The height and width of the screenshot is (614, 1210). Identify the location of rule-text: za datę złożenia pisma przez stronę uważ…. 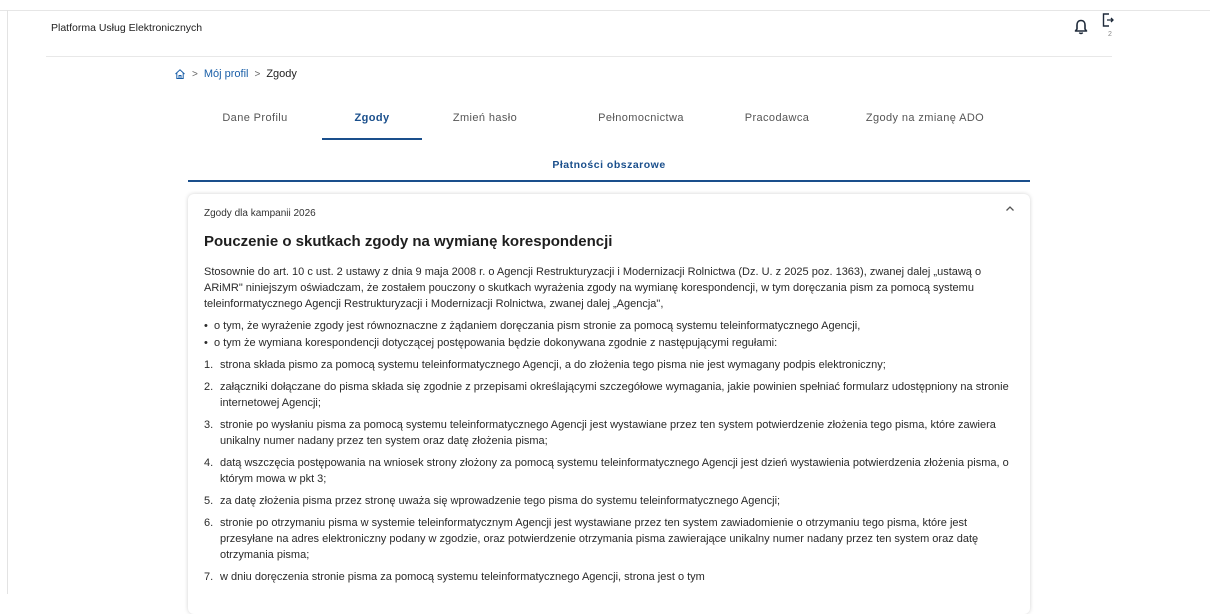
(500, 501).